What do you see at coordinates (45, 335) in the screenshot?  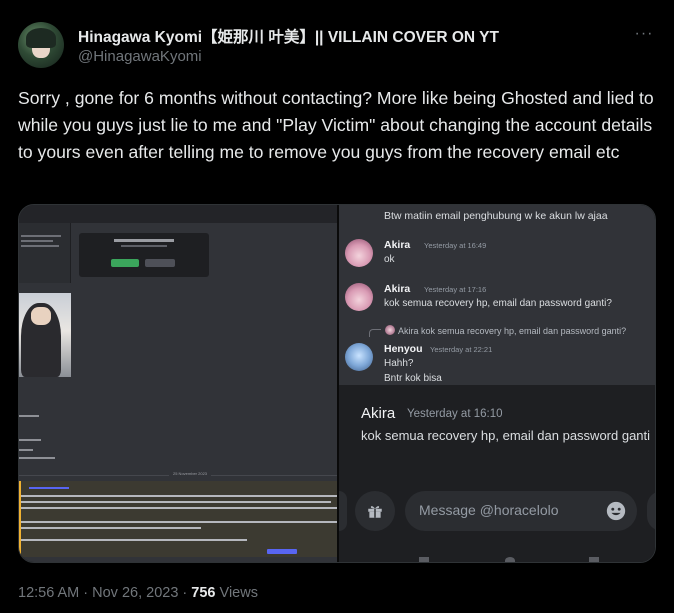 I see `screenshot-photo` at bounding box center [45, 335].